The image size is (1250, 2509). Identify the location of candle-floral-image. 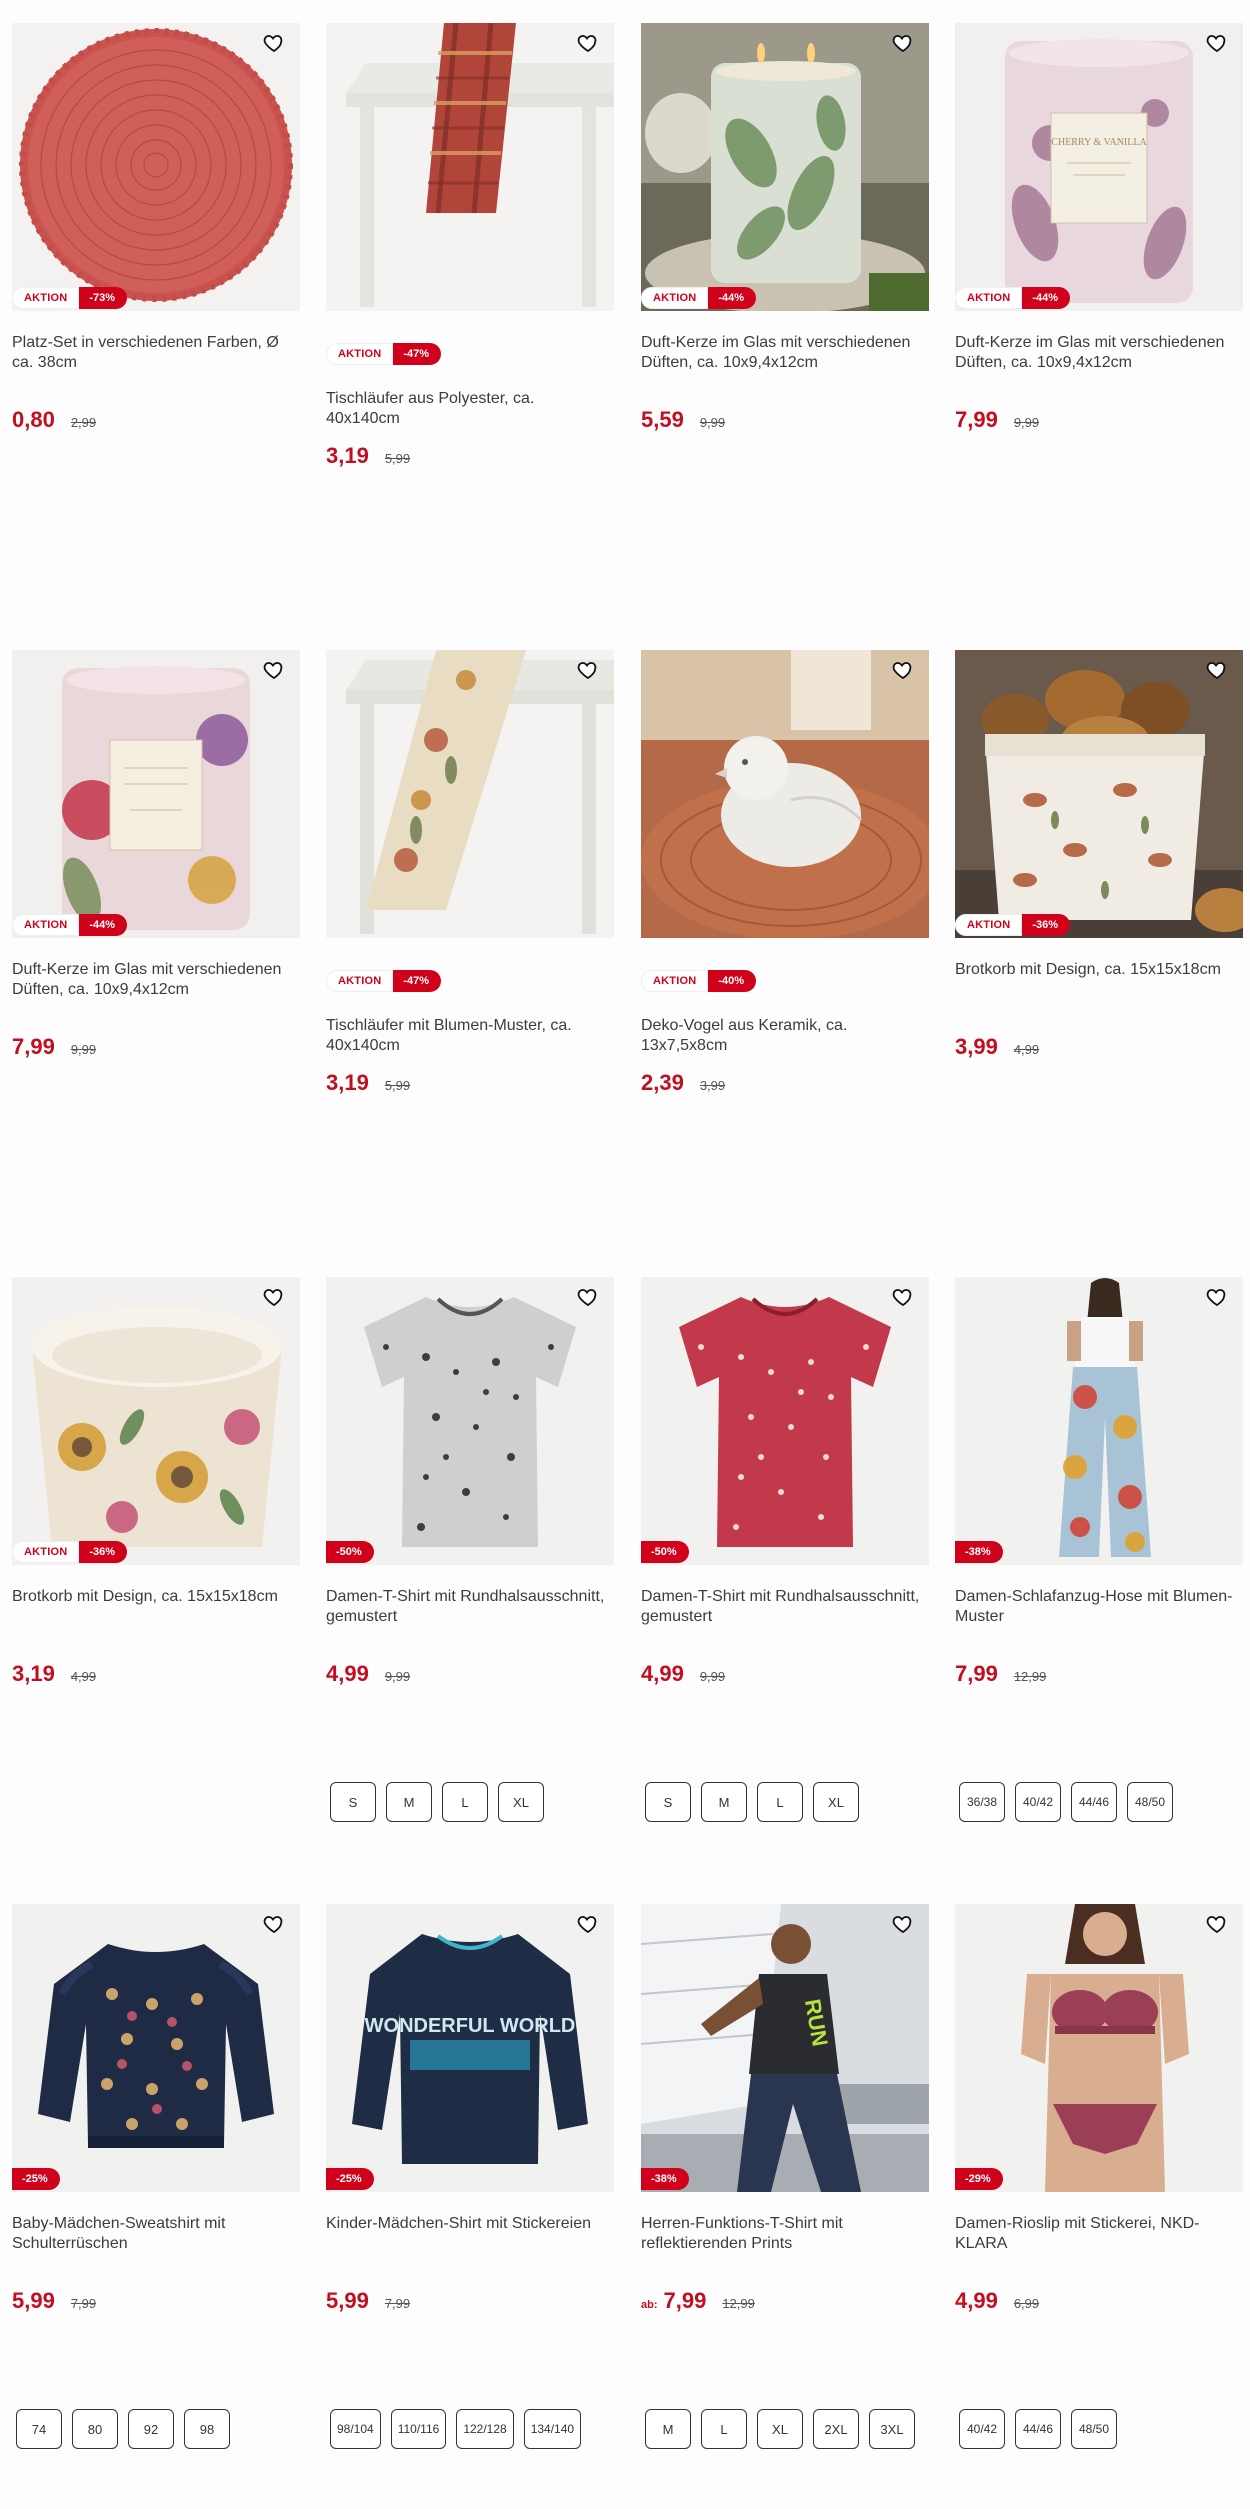
(156, 794).